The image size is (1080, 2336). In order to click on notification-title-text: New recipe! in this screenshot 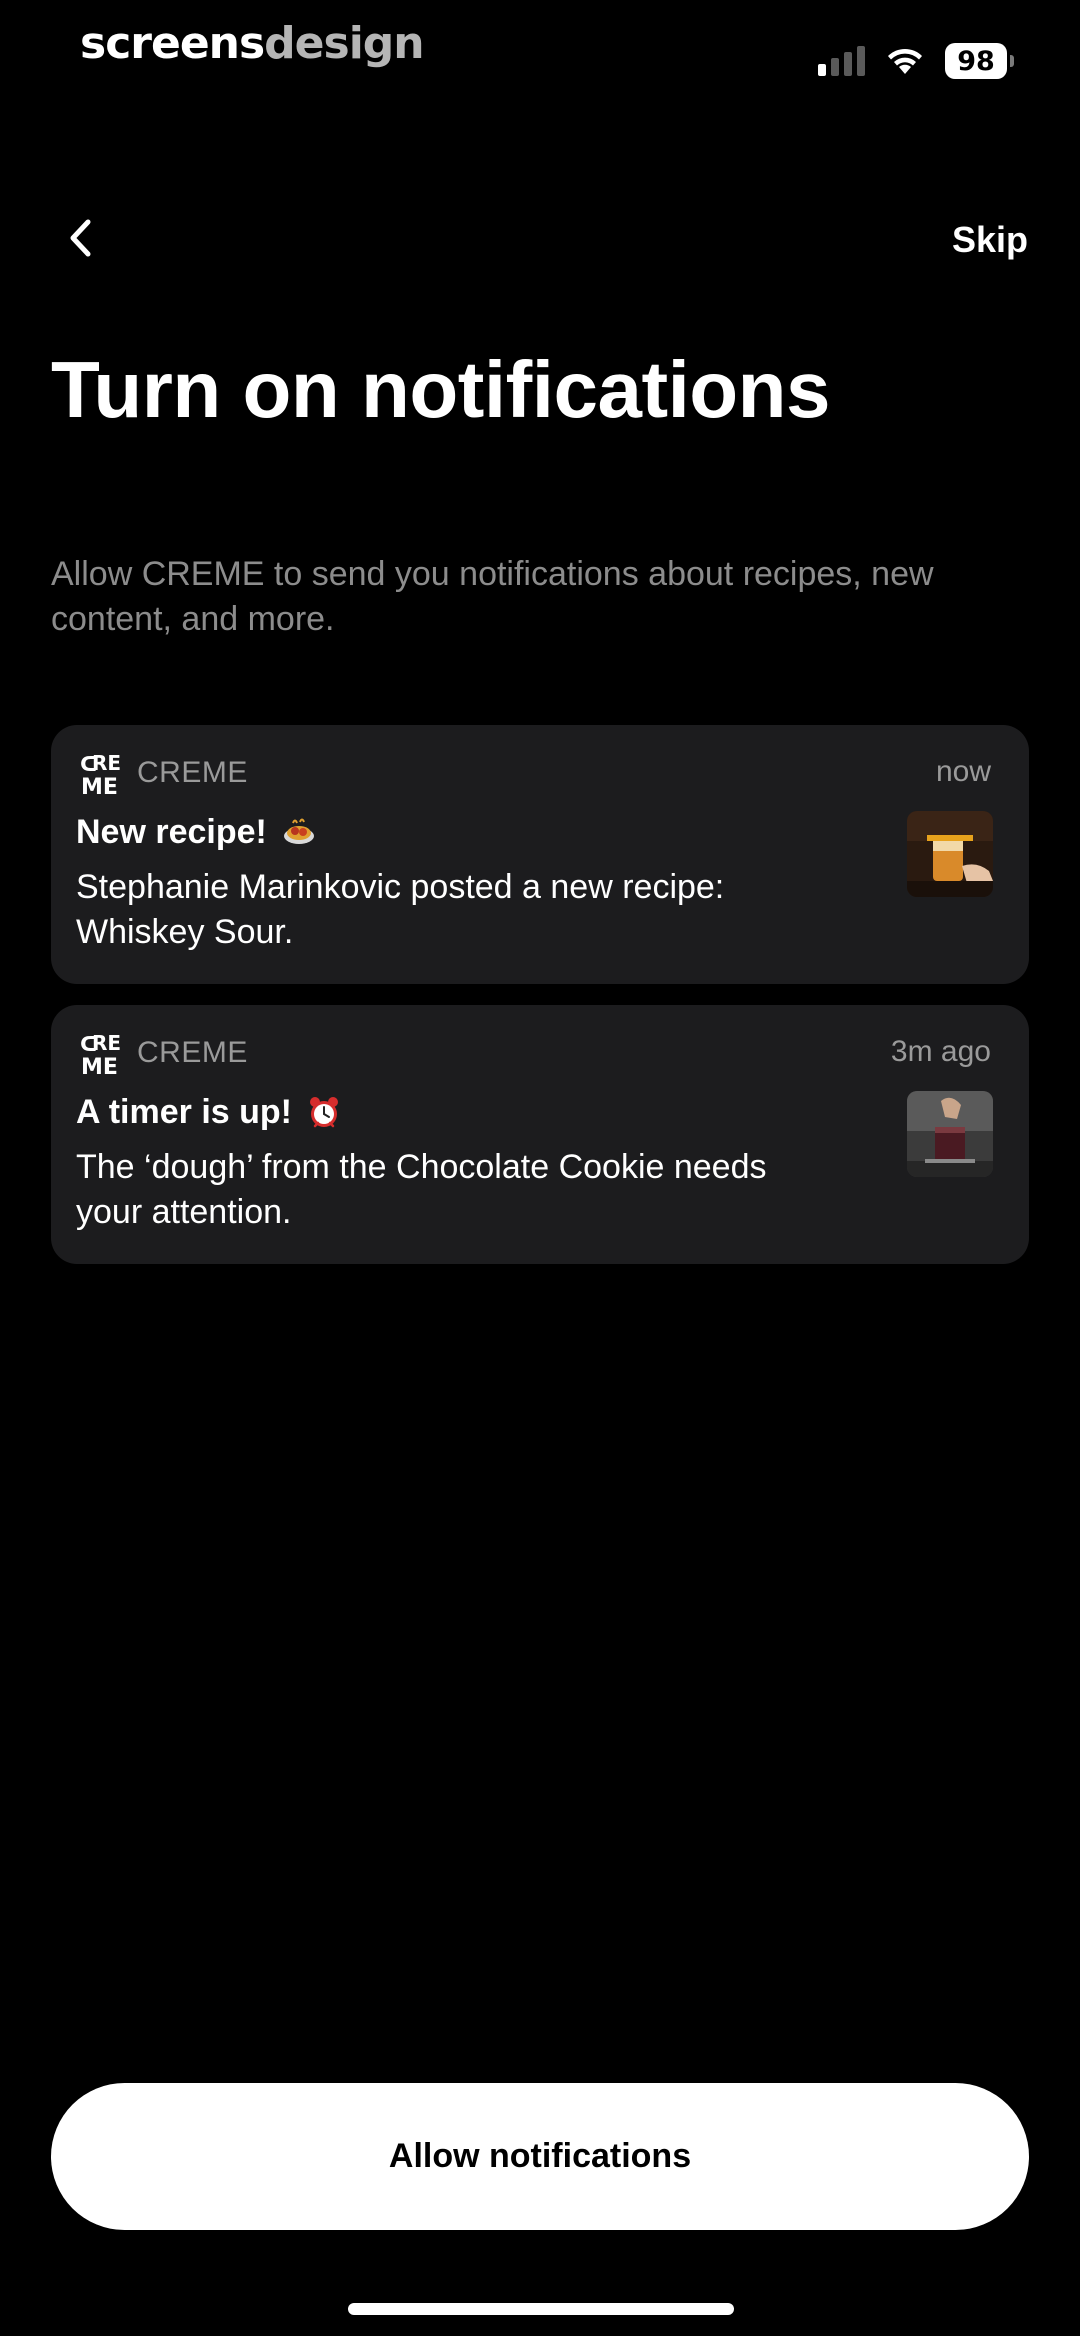, I will do `click(171, 832)`.